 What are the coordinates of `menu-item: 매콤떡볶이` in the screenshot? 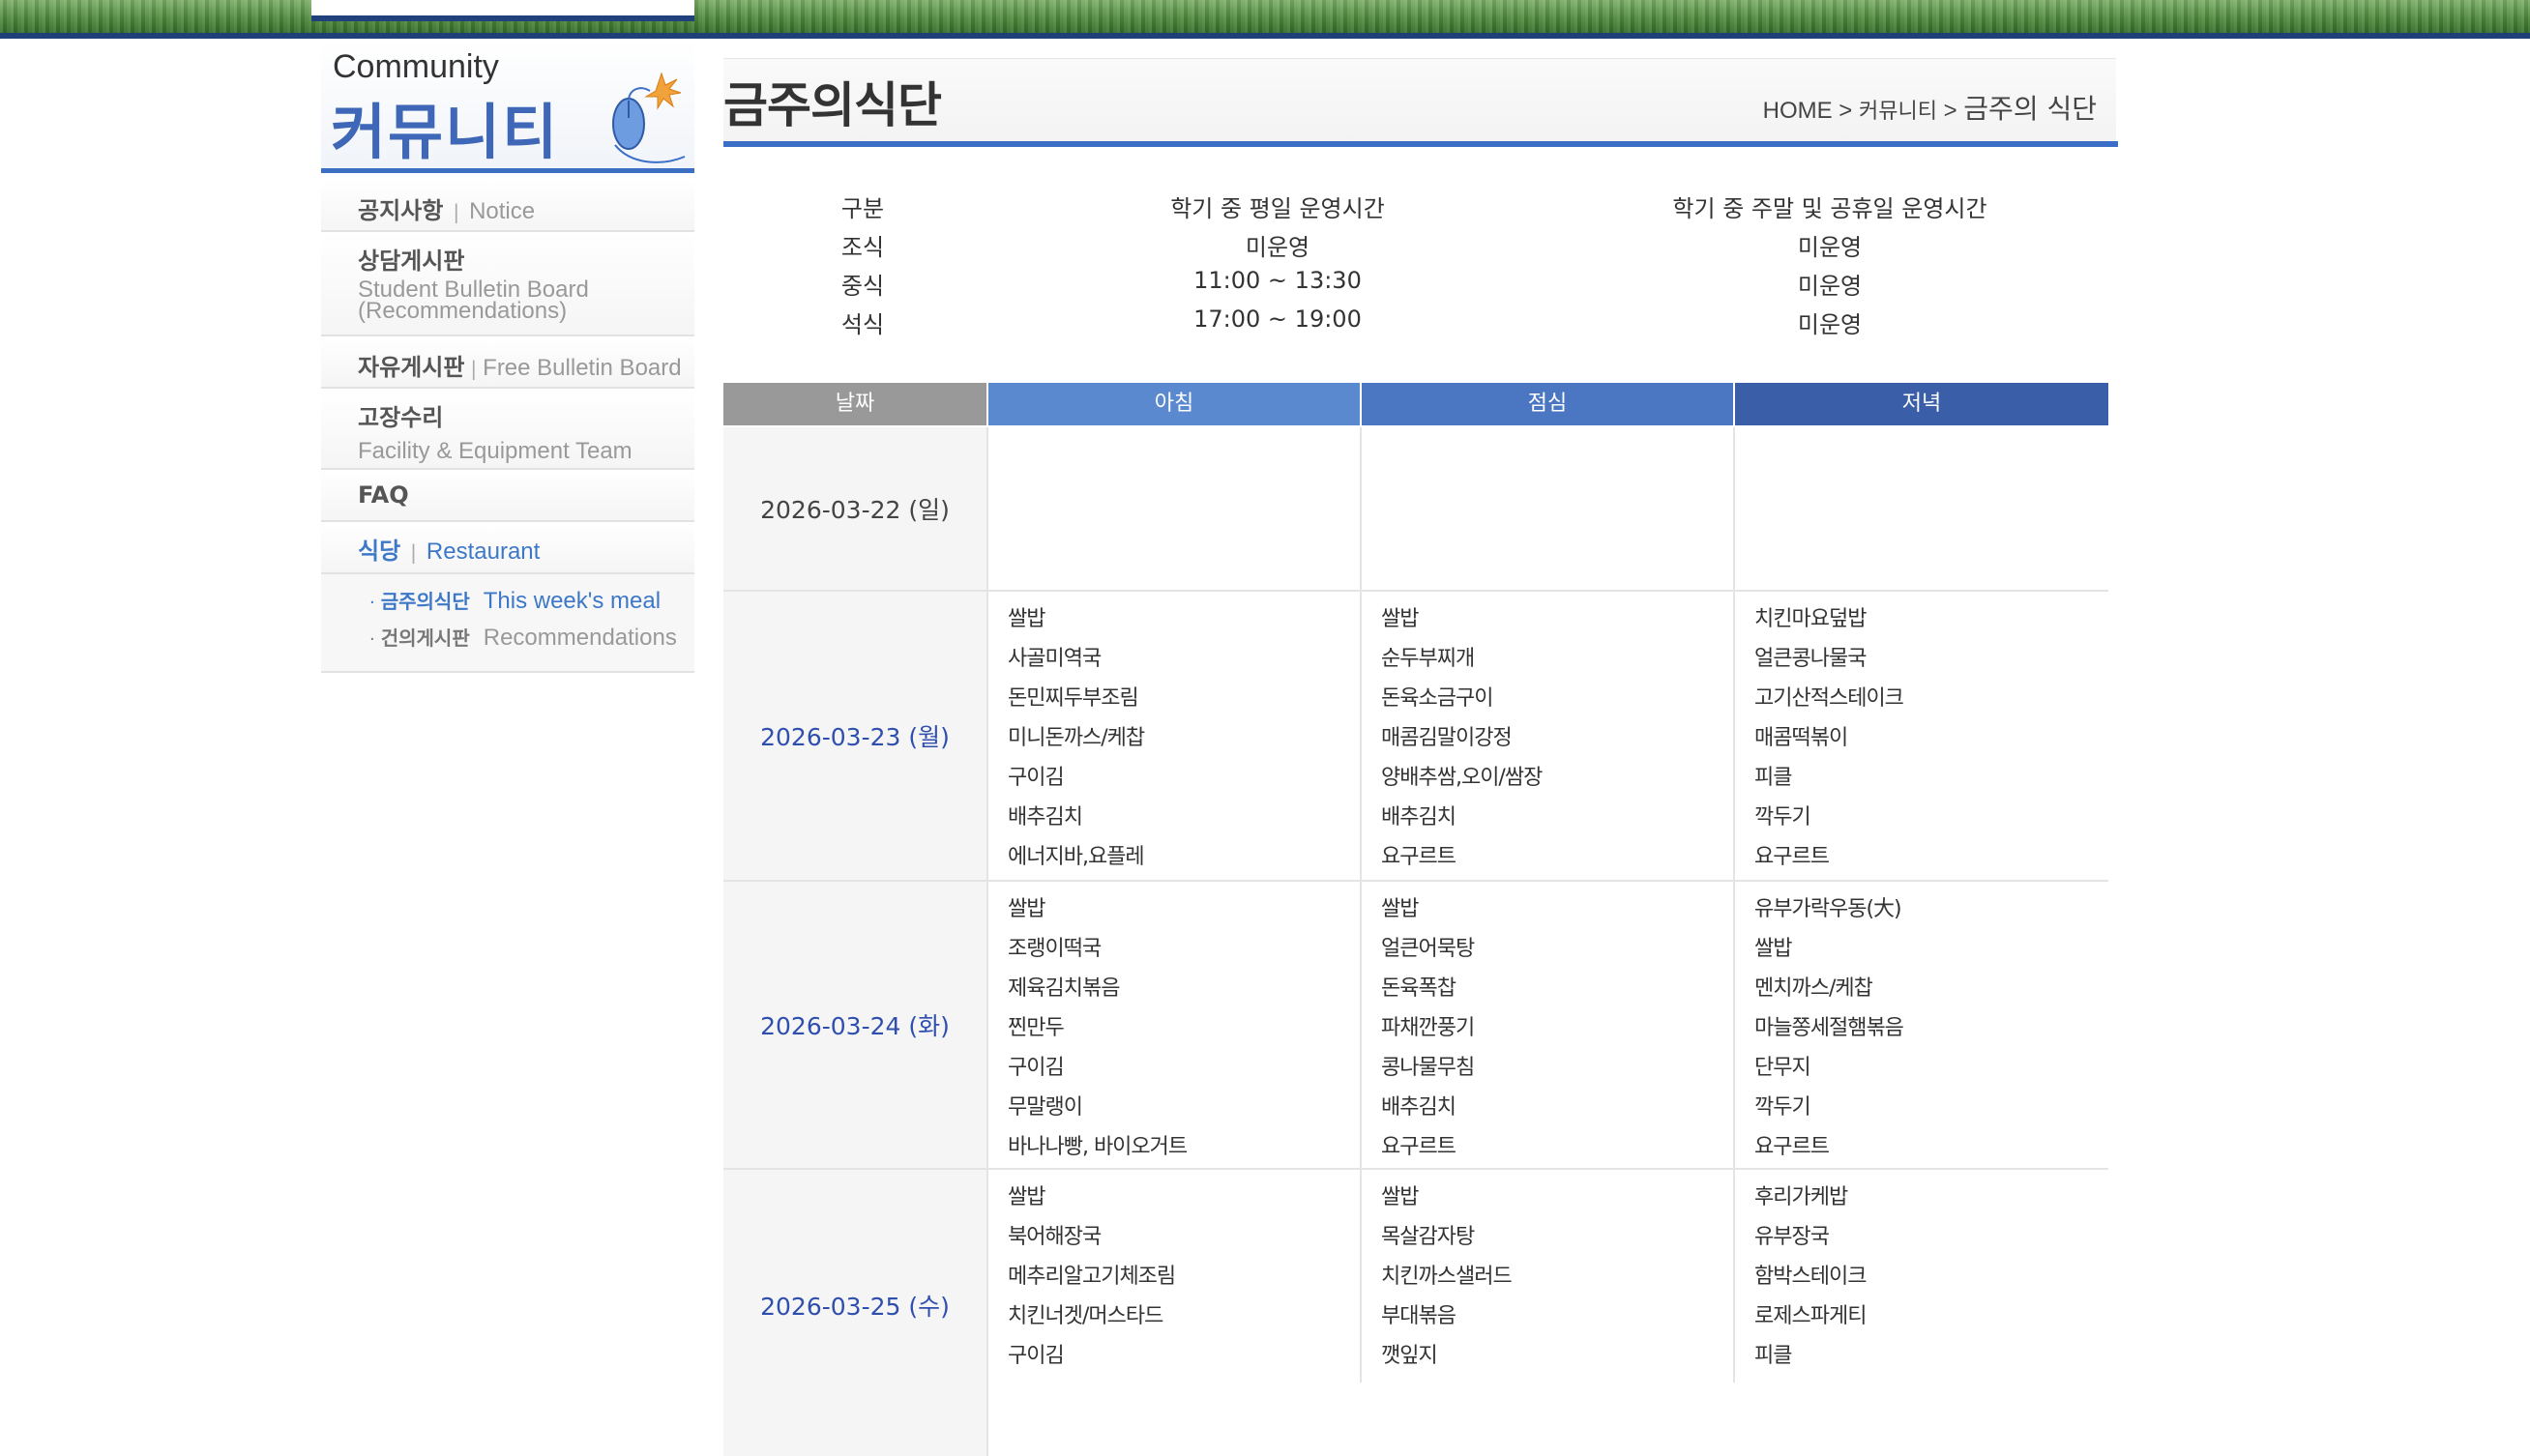 It's located at (1801, 738).